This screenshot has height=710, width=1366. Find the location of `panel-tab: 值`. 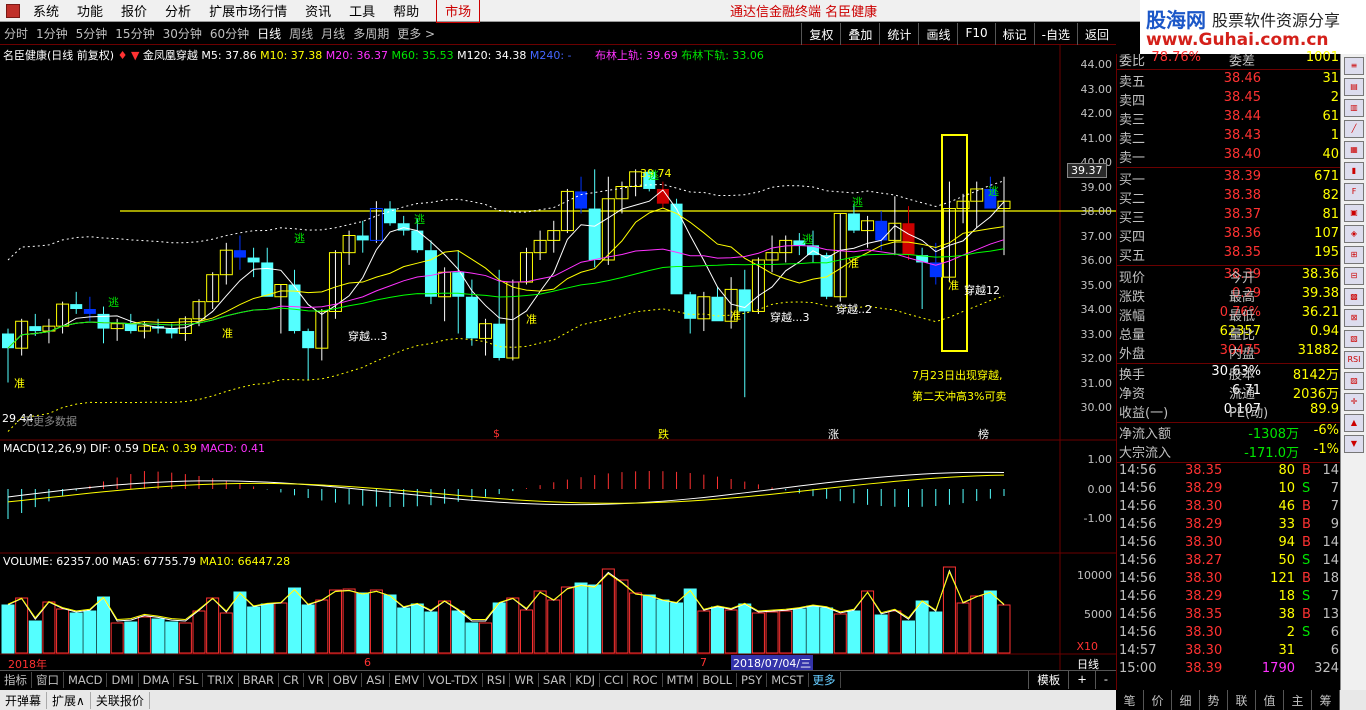

panel-tab: 值 is located at coordinates (1270, 700).